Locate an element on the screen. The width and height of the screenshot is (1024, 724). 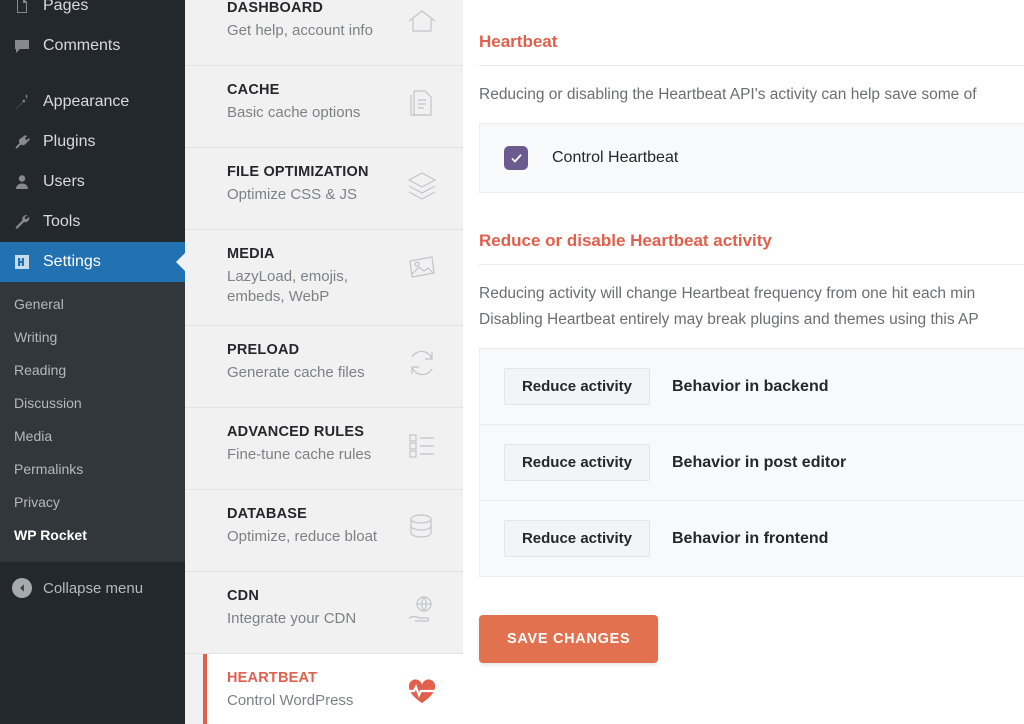
rocket-tab-desc: LazyLoad, emojis, embeds, WebP is located at coordinates (287, 286).